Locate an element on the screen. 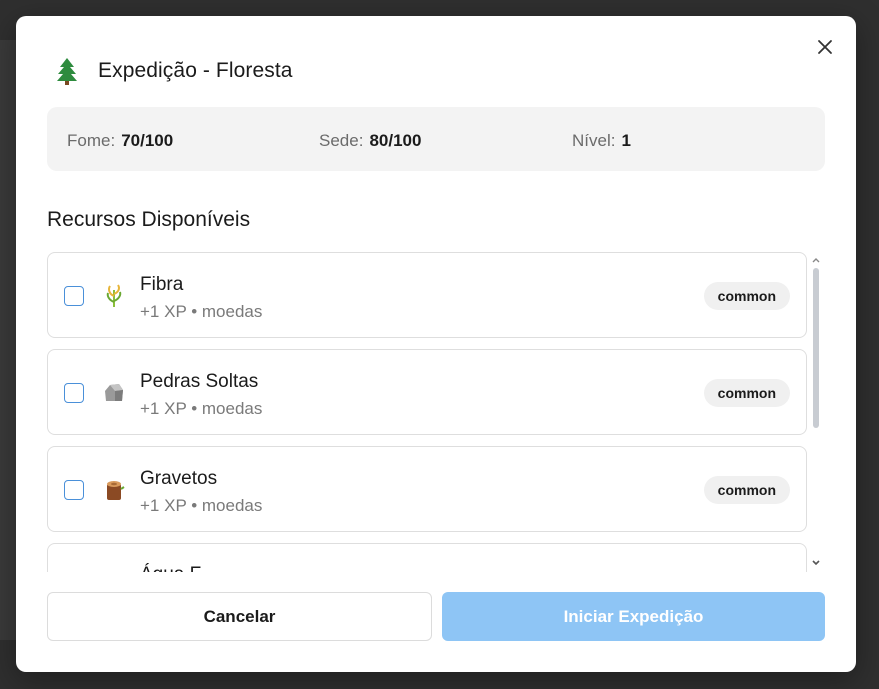  fiber-plant-icon is located at coordinates (114, 295).